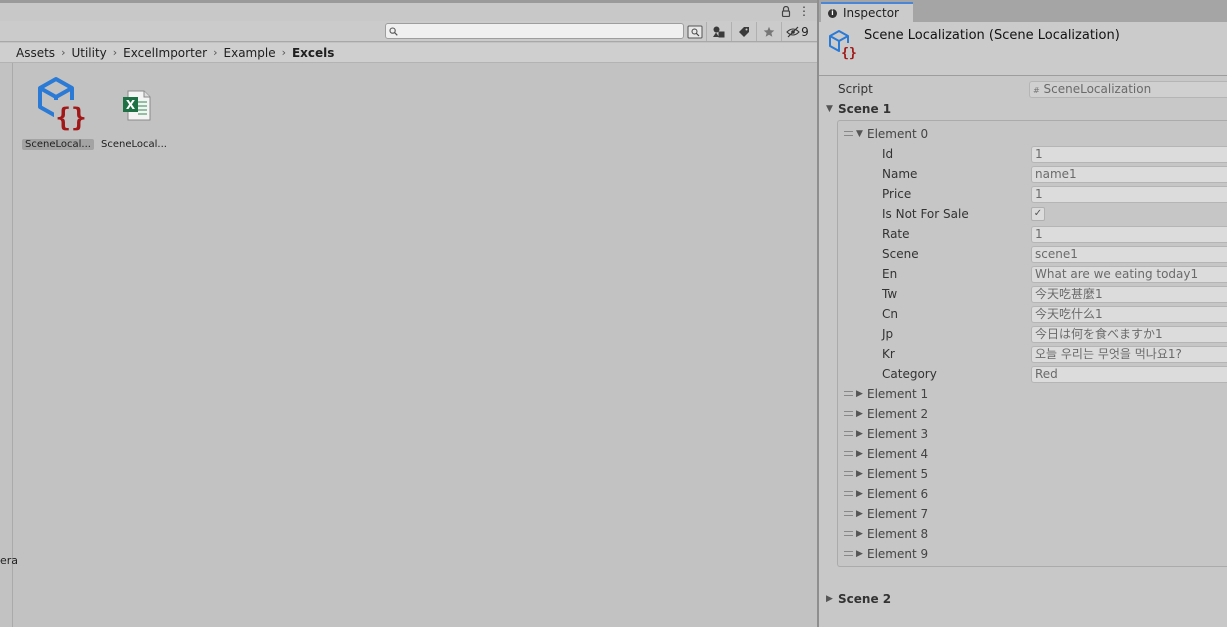 Image resolution: width=1227 pixels, height=627 pixels. What do you see at coordinates (898, 534) in the screenshot?
I see `element8-label: Element 8` at bounding box center [898, 534].